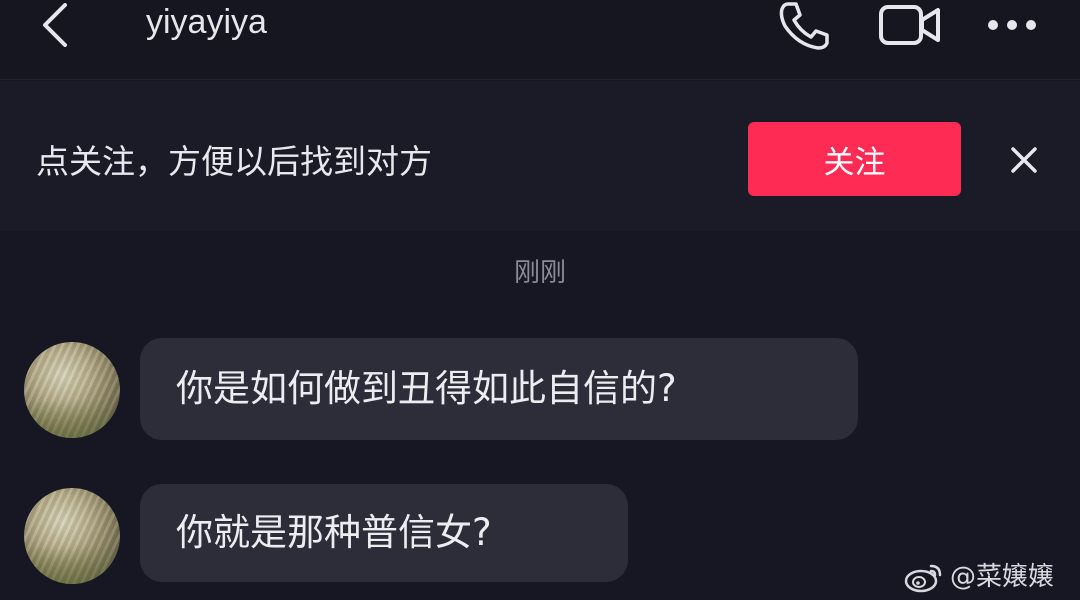  I want to click on phone-icon, so click(804, 26).